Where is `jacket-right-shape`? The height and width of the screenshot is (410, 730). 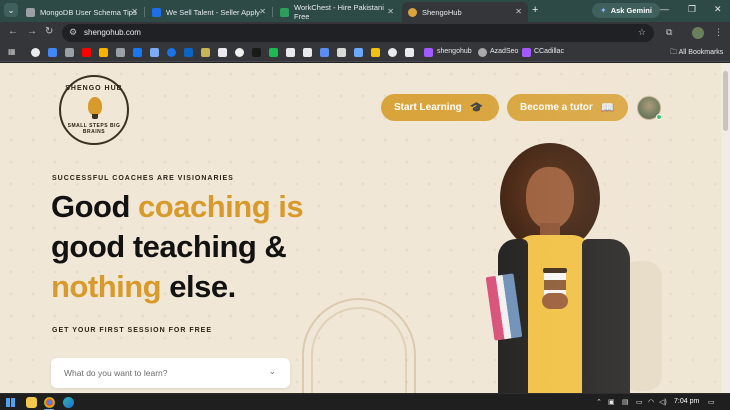 jacket-right-shape is located at coordinates (606, 316).